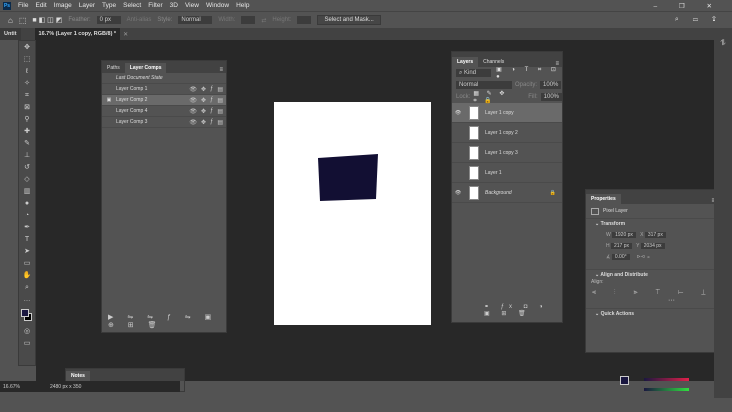 This screenshot has width=732, height=412. What do you see at coordinates (77, 34) in the screenshot?
I see `tab-active-document: 16.7% (Layer 1 copy, RGB/8) *` at bounding box center [77, 34].